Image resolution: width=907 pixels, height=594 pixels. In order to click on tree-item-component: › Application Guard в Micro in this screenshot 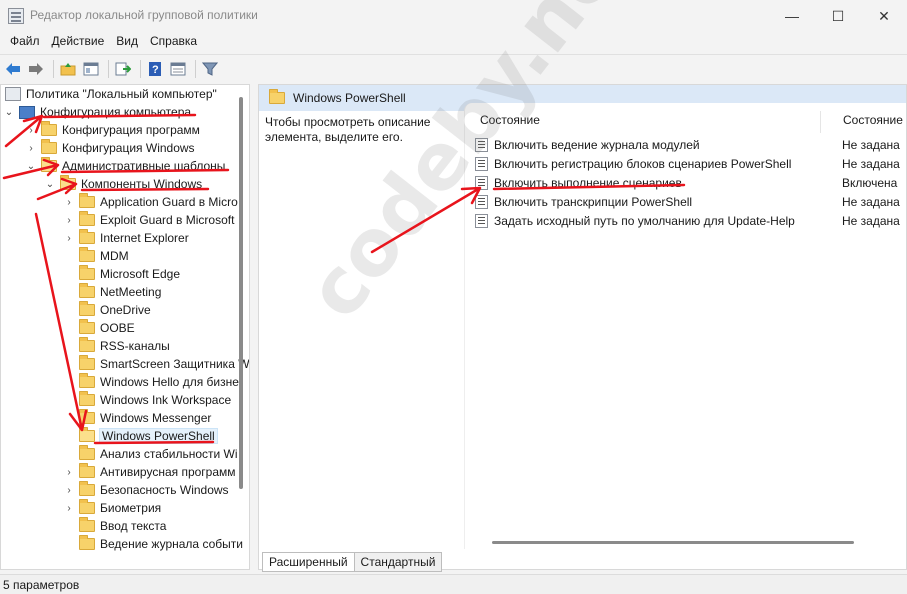, I will do `click(150, 202)`.